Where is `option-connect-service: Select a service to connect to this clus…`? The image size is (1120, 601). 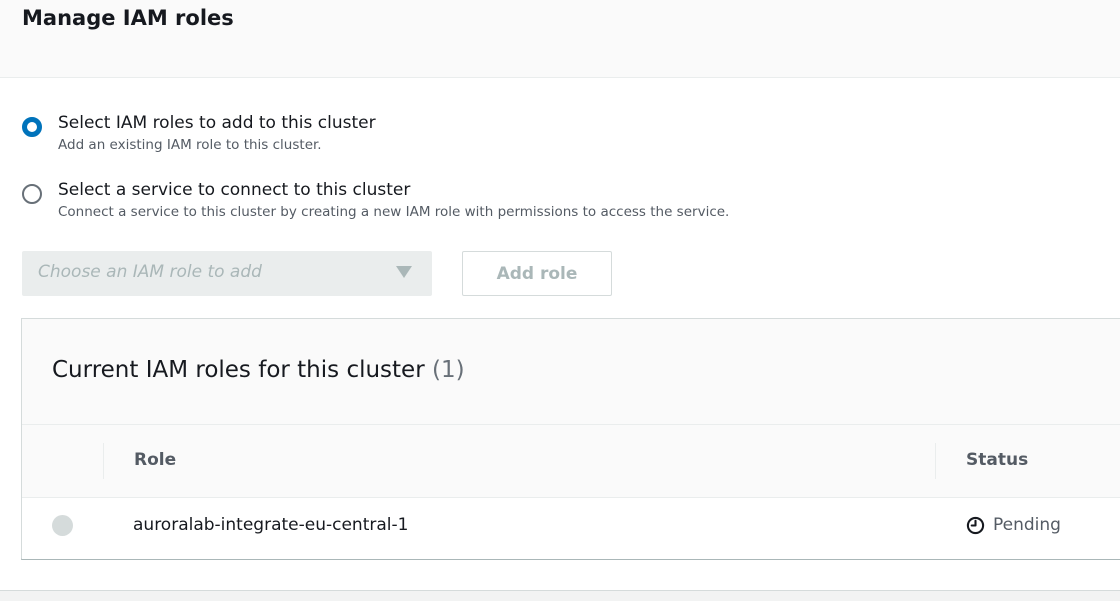
option-connect-service: Select a service to connect to this clus… is located at coordinates (442, 203).